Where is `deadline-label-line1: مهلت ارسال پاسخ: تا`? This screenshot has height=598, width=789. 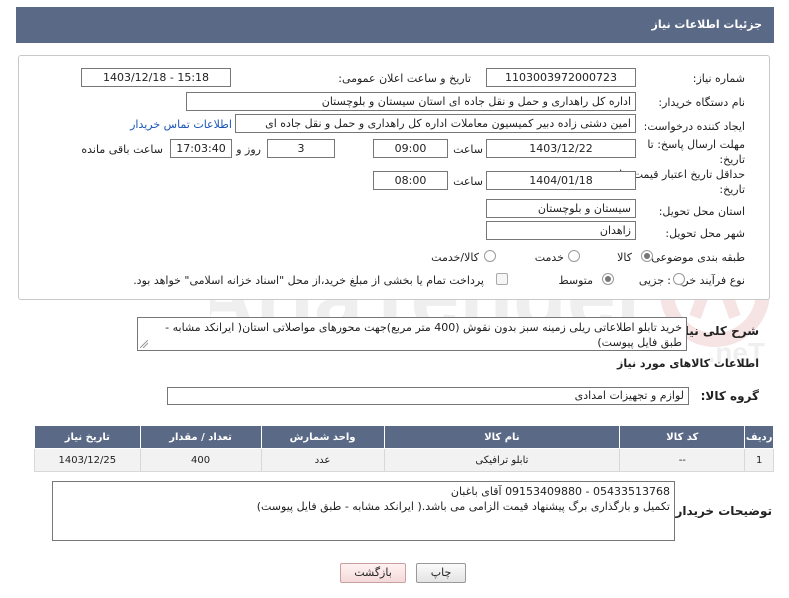
deadline-label-line1: مهلت ارسال پاسخ: تا is located at coordinates (696, 144).